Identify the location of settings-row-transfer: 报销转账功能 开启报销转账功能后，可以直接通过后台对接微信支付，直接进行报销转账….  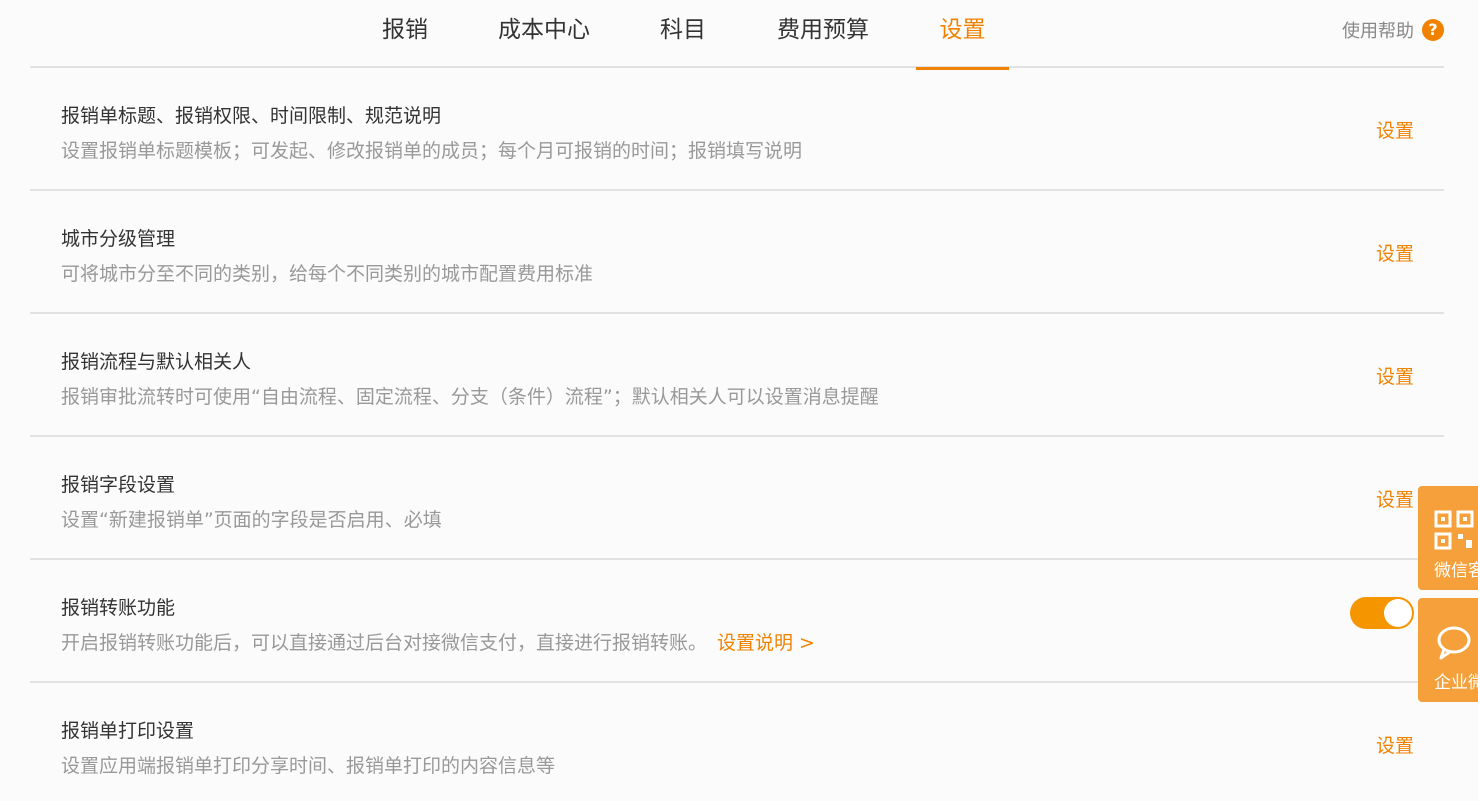
(737, 621).